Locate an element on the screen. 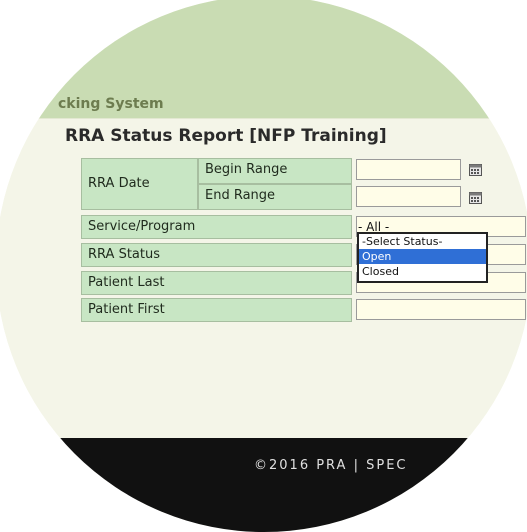 The width and height of the screenshot is (527, 532). footer-text: ©2016 PRA | SPEC is located at coordinates (331, 465).